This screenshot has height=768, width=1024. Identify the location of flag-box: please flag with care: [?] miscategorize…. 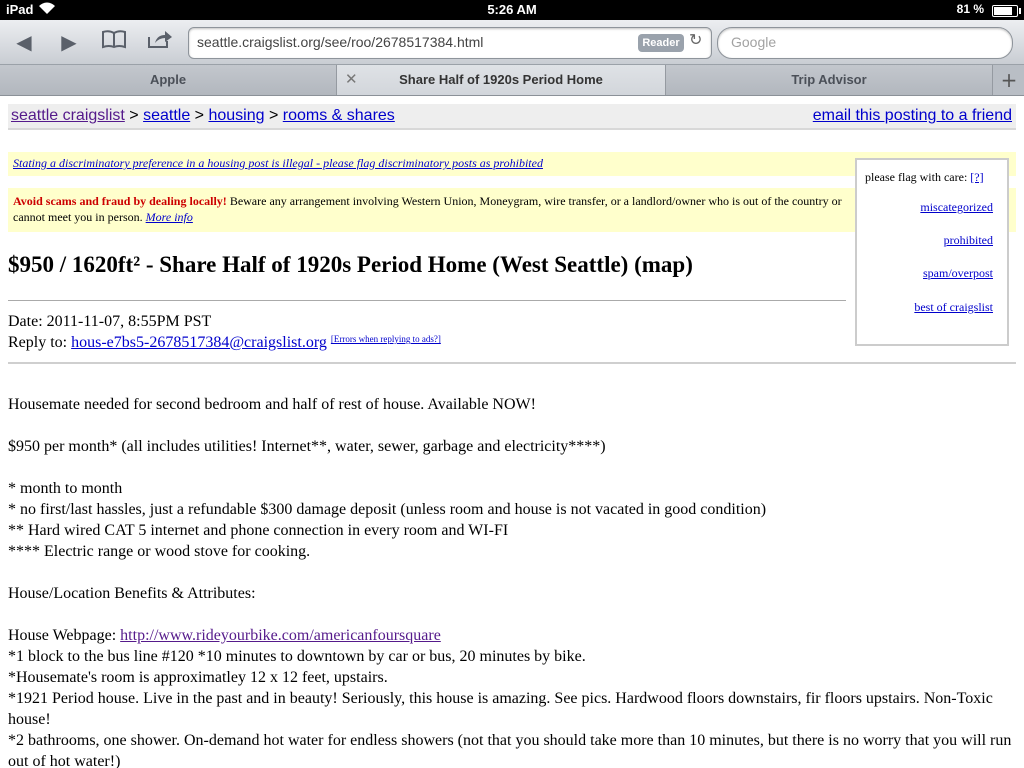
(932, 252).